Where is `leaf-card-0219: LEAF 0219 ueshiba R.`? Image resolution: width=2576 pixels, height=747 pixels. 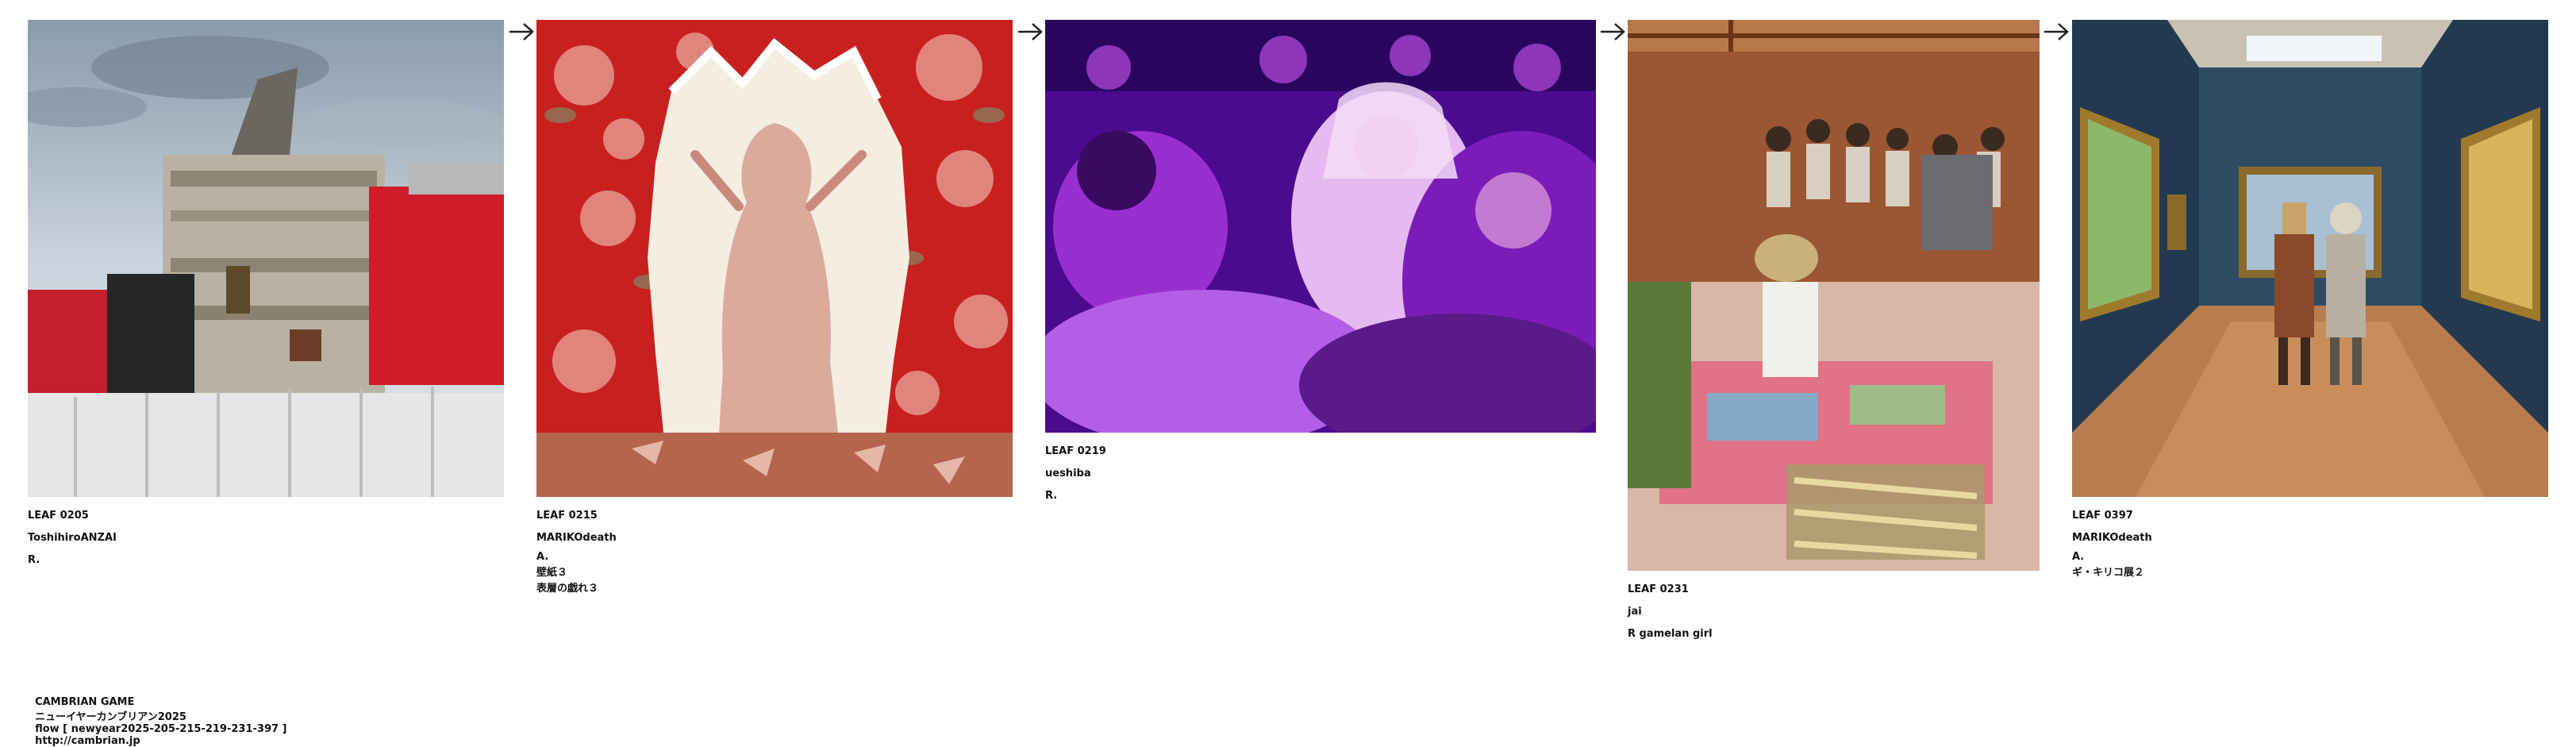 leaf-card-0219: LEAF 0219 ueshiba R. is located at coordinates (1320, 263).